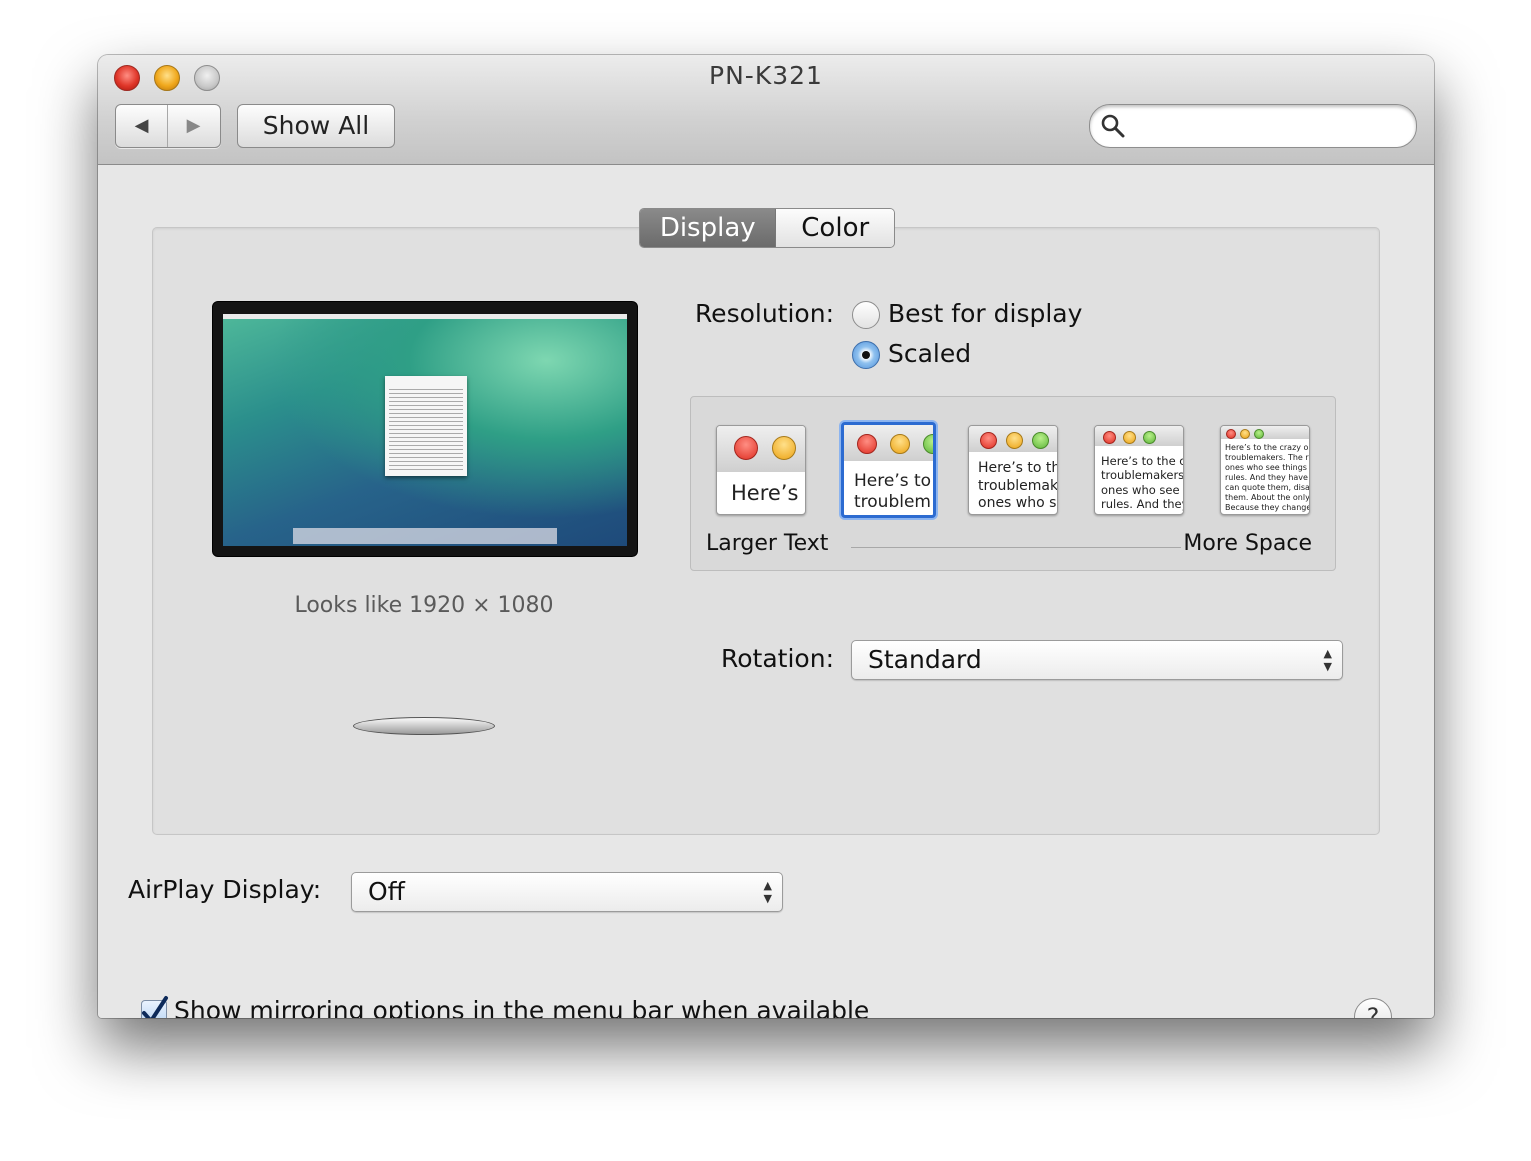 This screenshot has height=1161, width=1531. What do you see at coordinates (766, 75) in the screenshot?
I see `window-title: PN-K321` at bounding box center [766, 75].